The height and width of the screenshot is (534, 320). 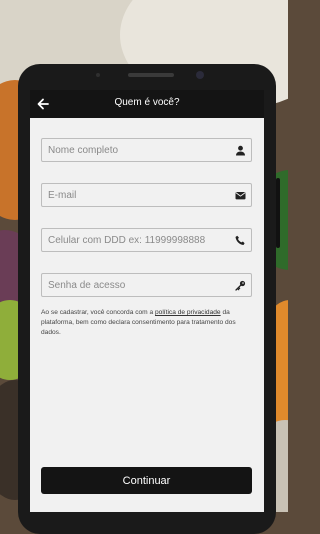 What do you see at coordinates (240, 240) in the screenshot?
I see `phone-icon` at bounding box center [240, 240].